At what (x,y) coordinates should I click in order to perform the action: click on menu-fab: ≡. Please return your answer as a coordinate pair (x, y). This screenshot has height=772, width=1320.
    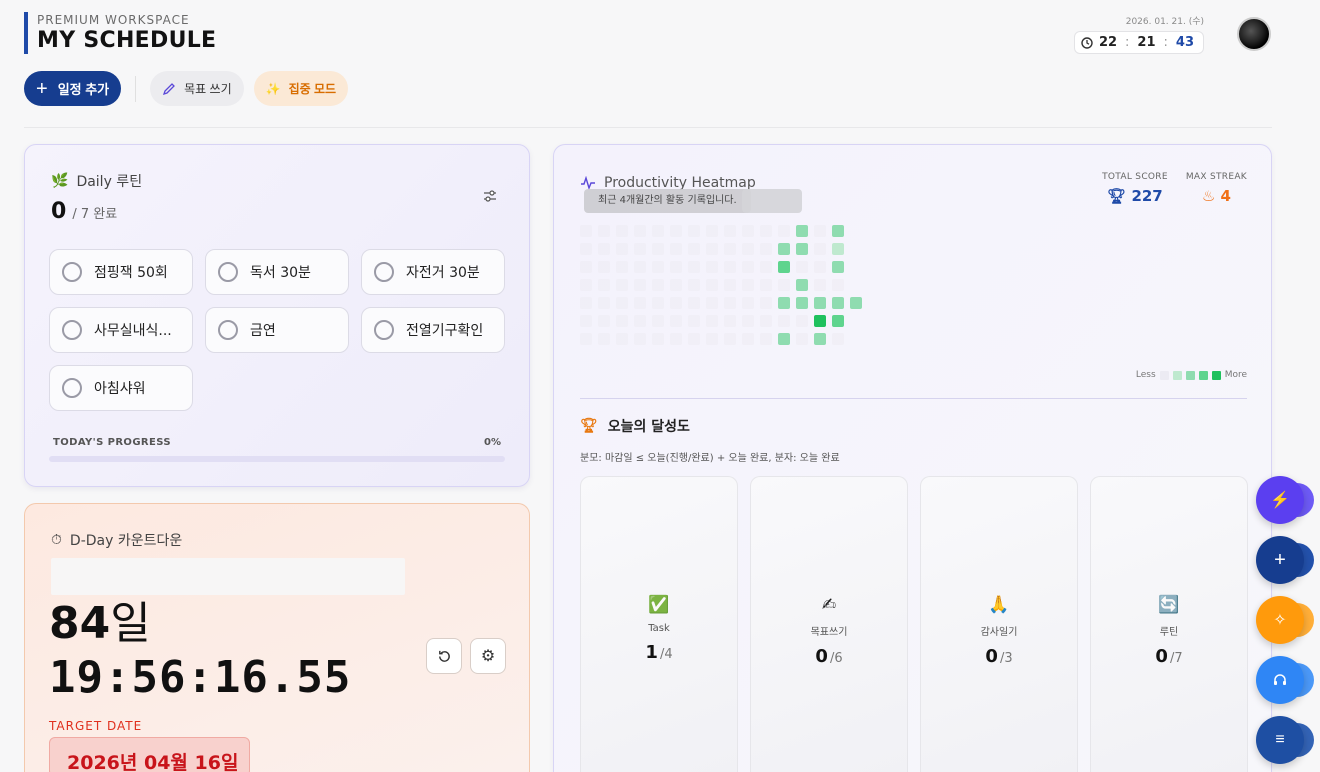
    Looking at the image, I should click on (1280, 740).